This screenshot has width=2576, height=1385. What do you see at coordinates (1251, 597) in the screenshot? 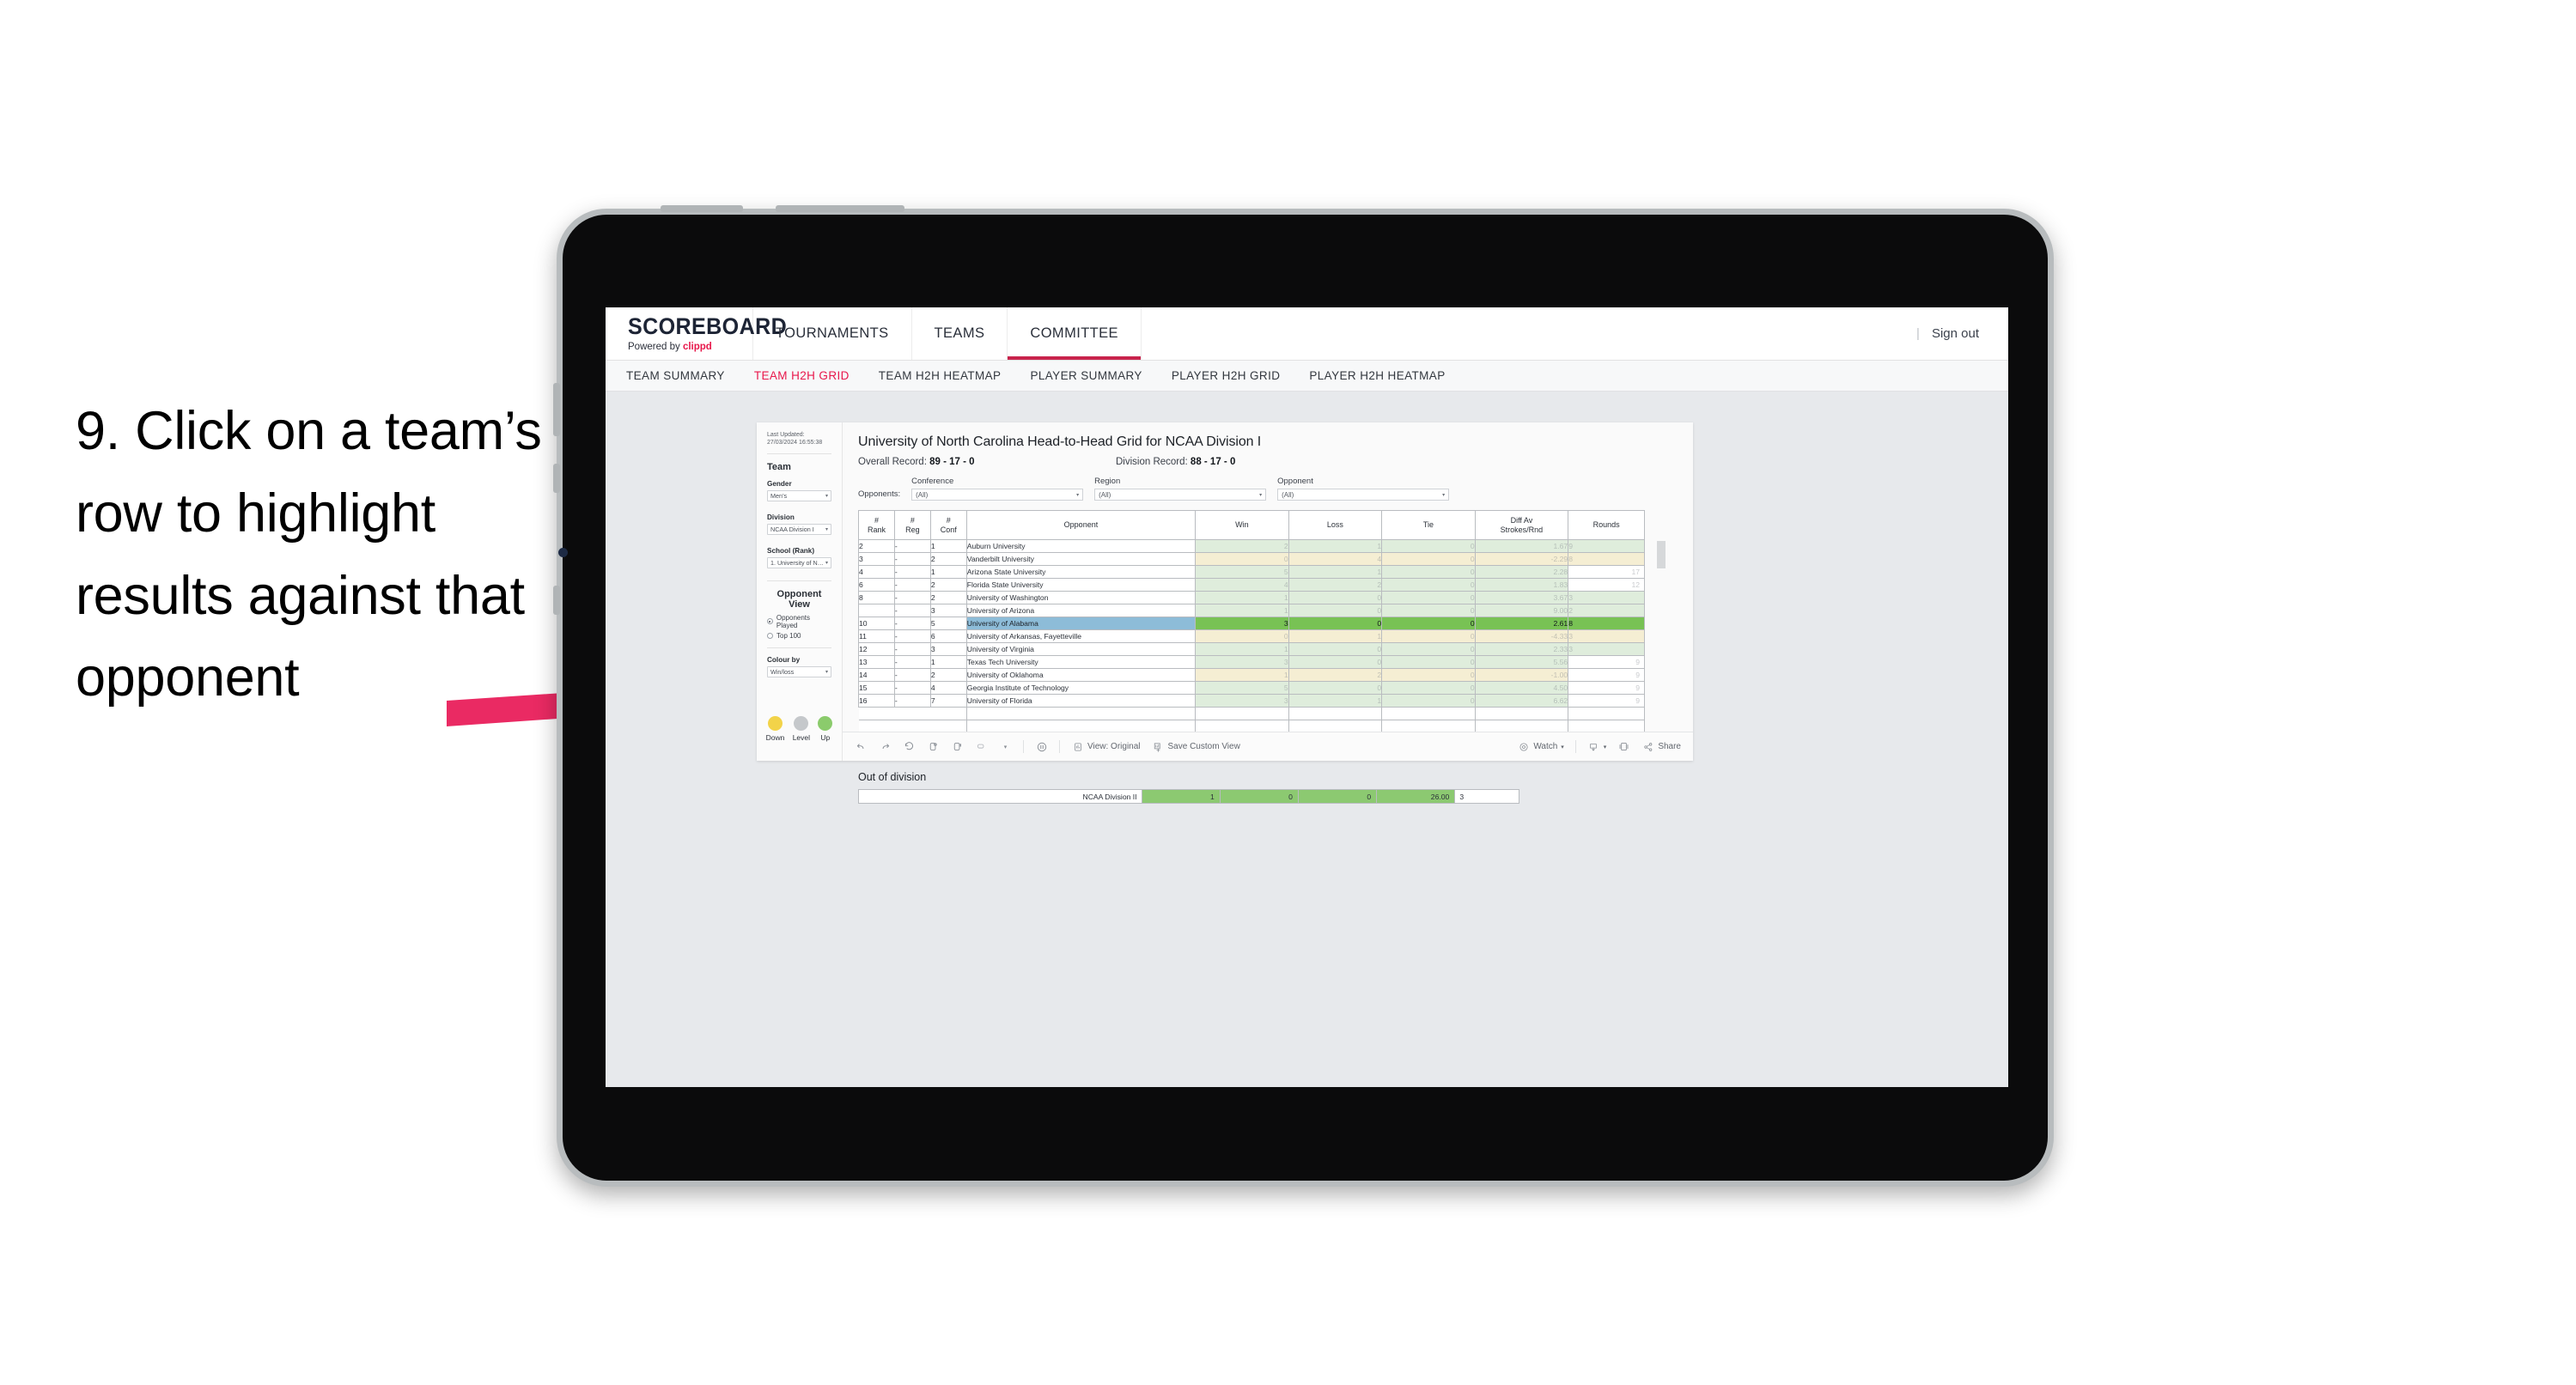
I see `table-row: 8-2 University of Washington 1 0 0 3.67 3` at bounding box center [1251, 597].